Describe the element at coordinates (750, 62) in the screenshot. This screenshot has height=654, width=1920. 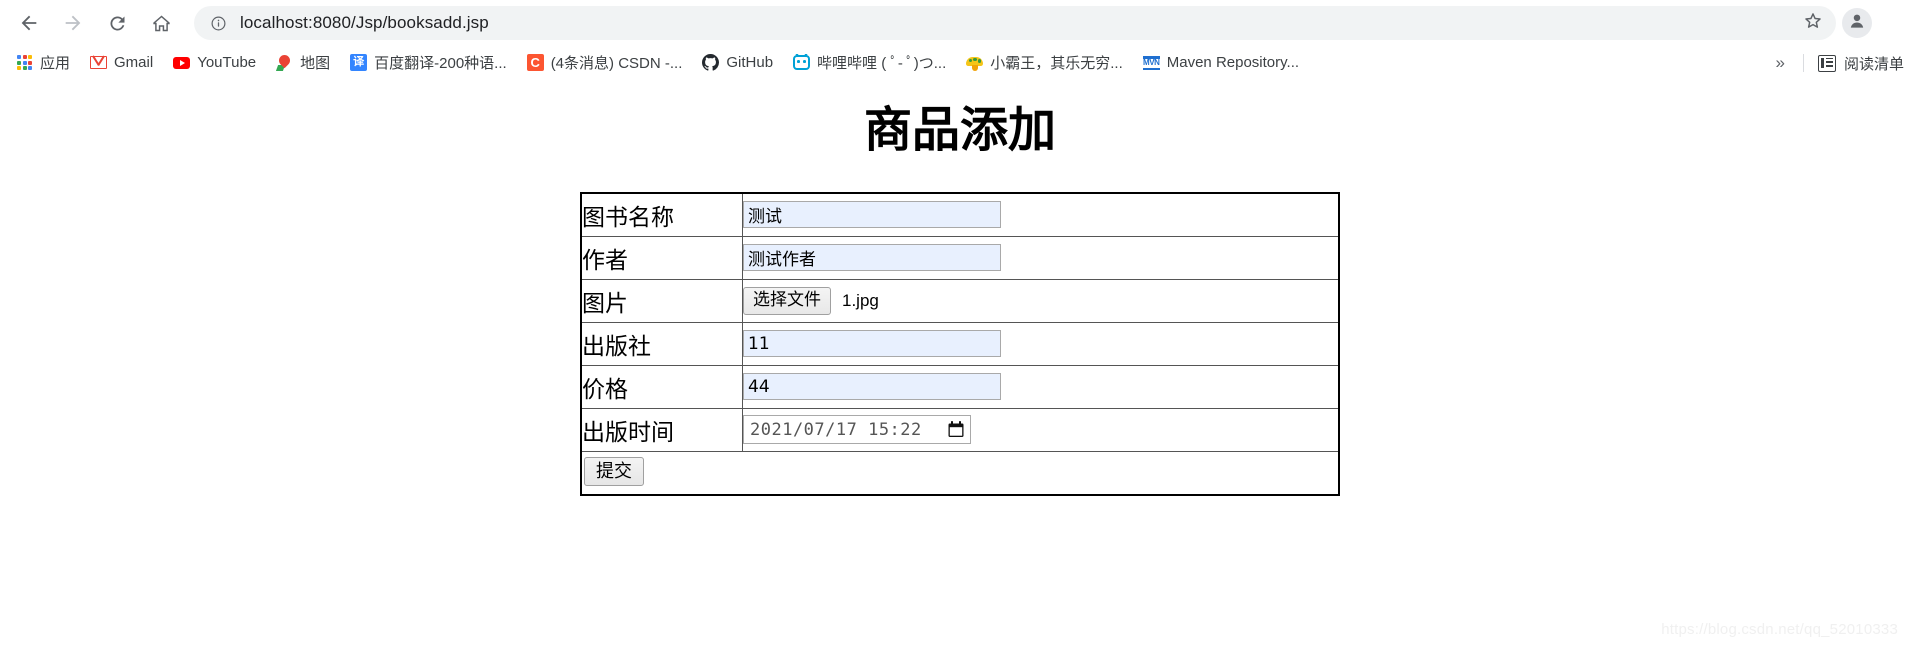
I see `bookmark-label: GitHub` at that location.